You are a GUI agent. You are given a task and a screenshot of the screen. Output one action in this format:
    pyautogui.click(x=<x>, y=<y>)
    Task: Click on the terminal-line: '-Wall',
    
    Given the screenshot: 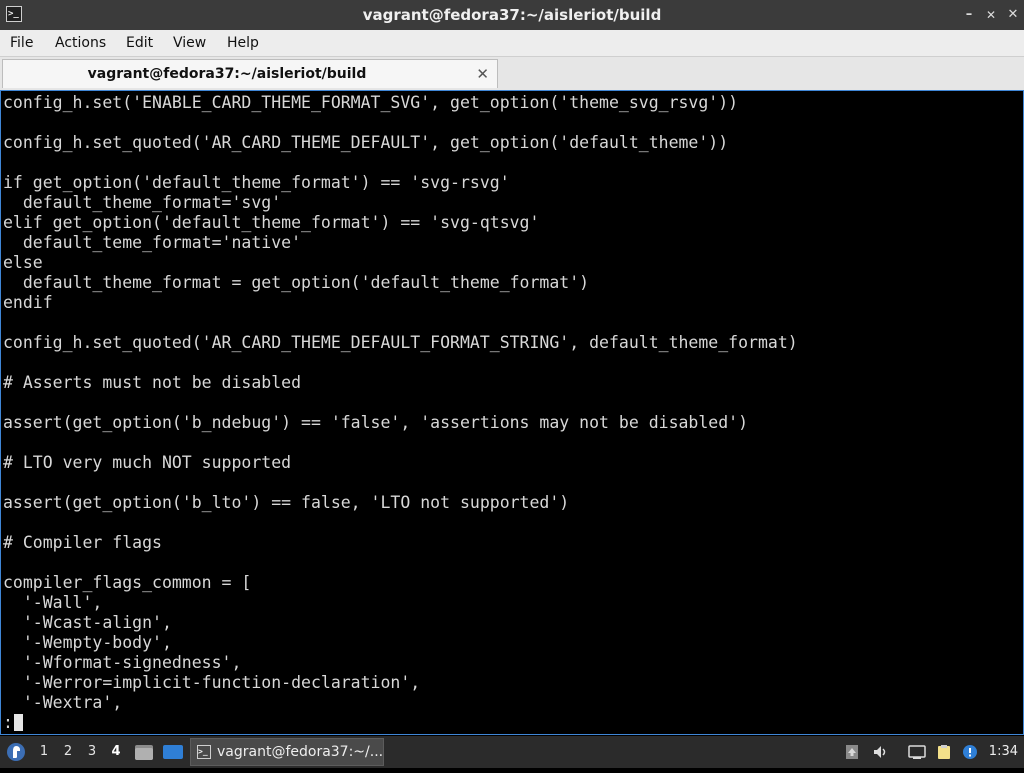 What is the action you would take?
    pyautogui.click(x=53, y=602)
    